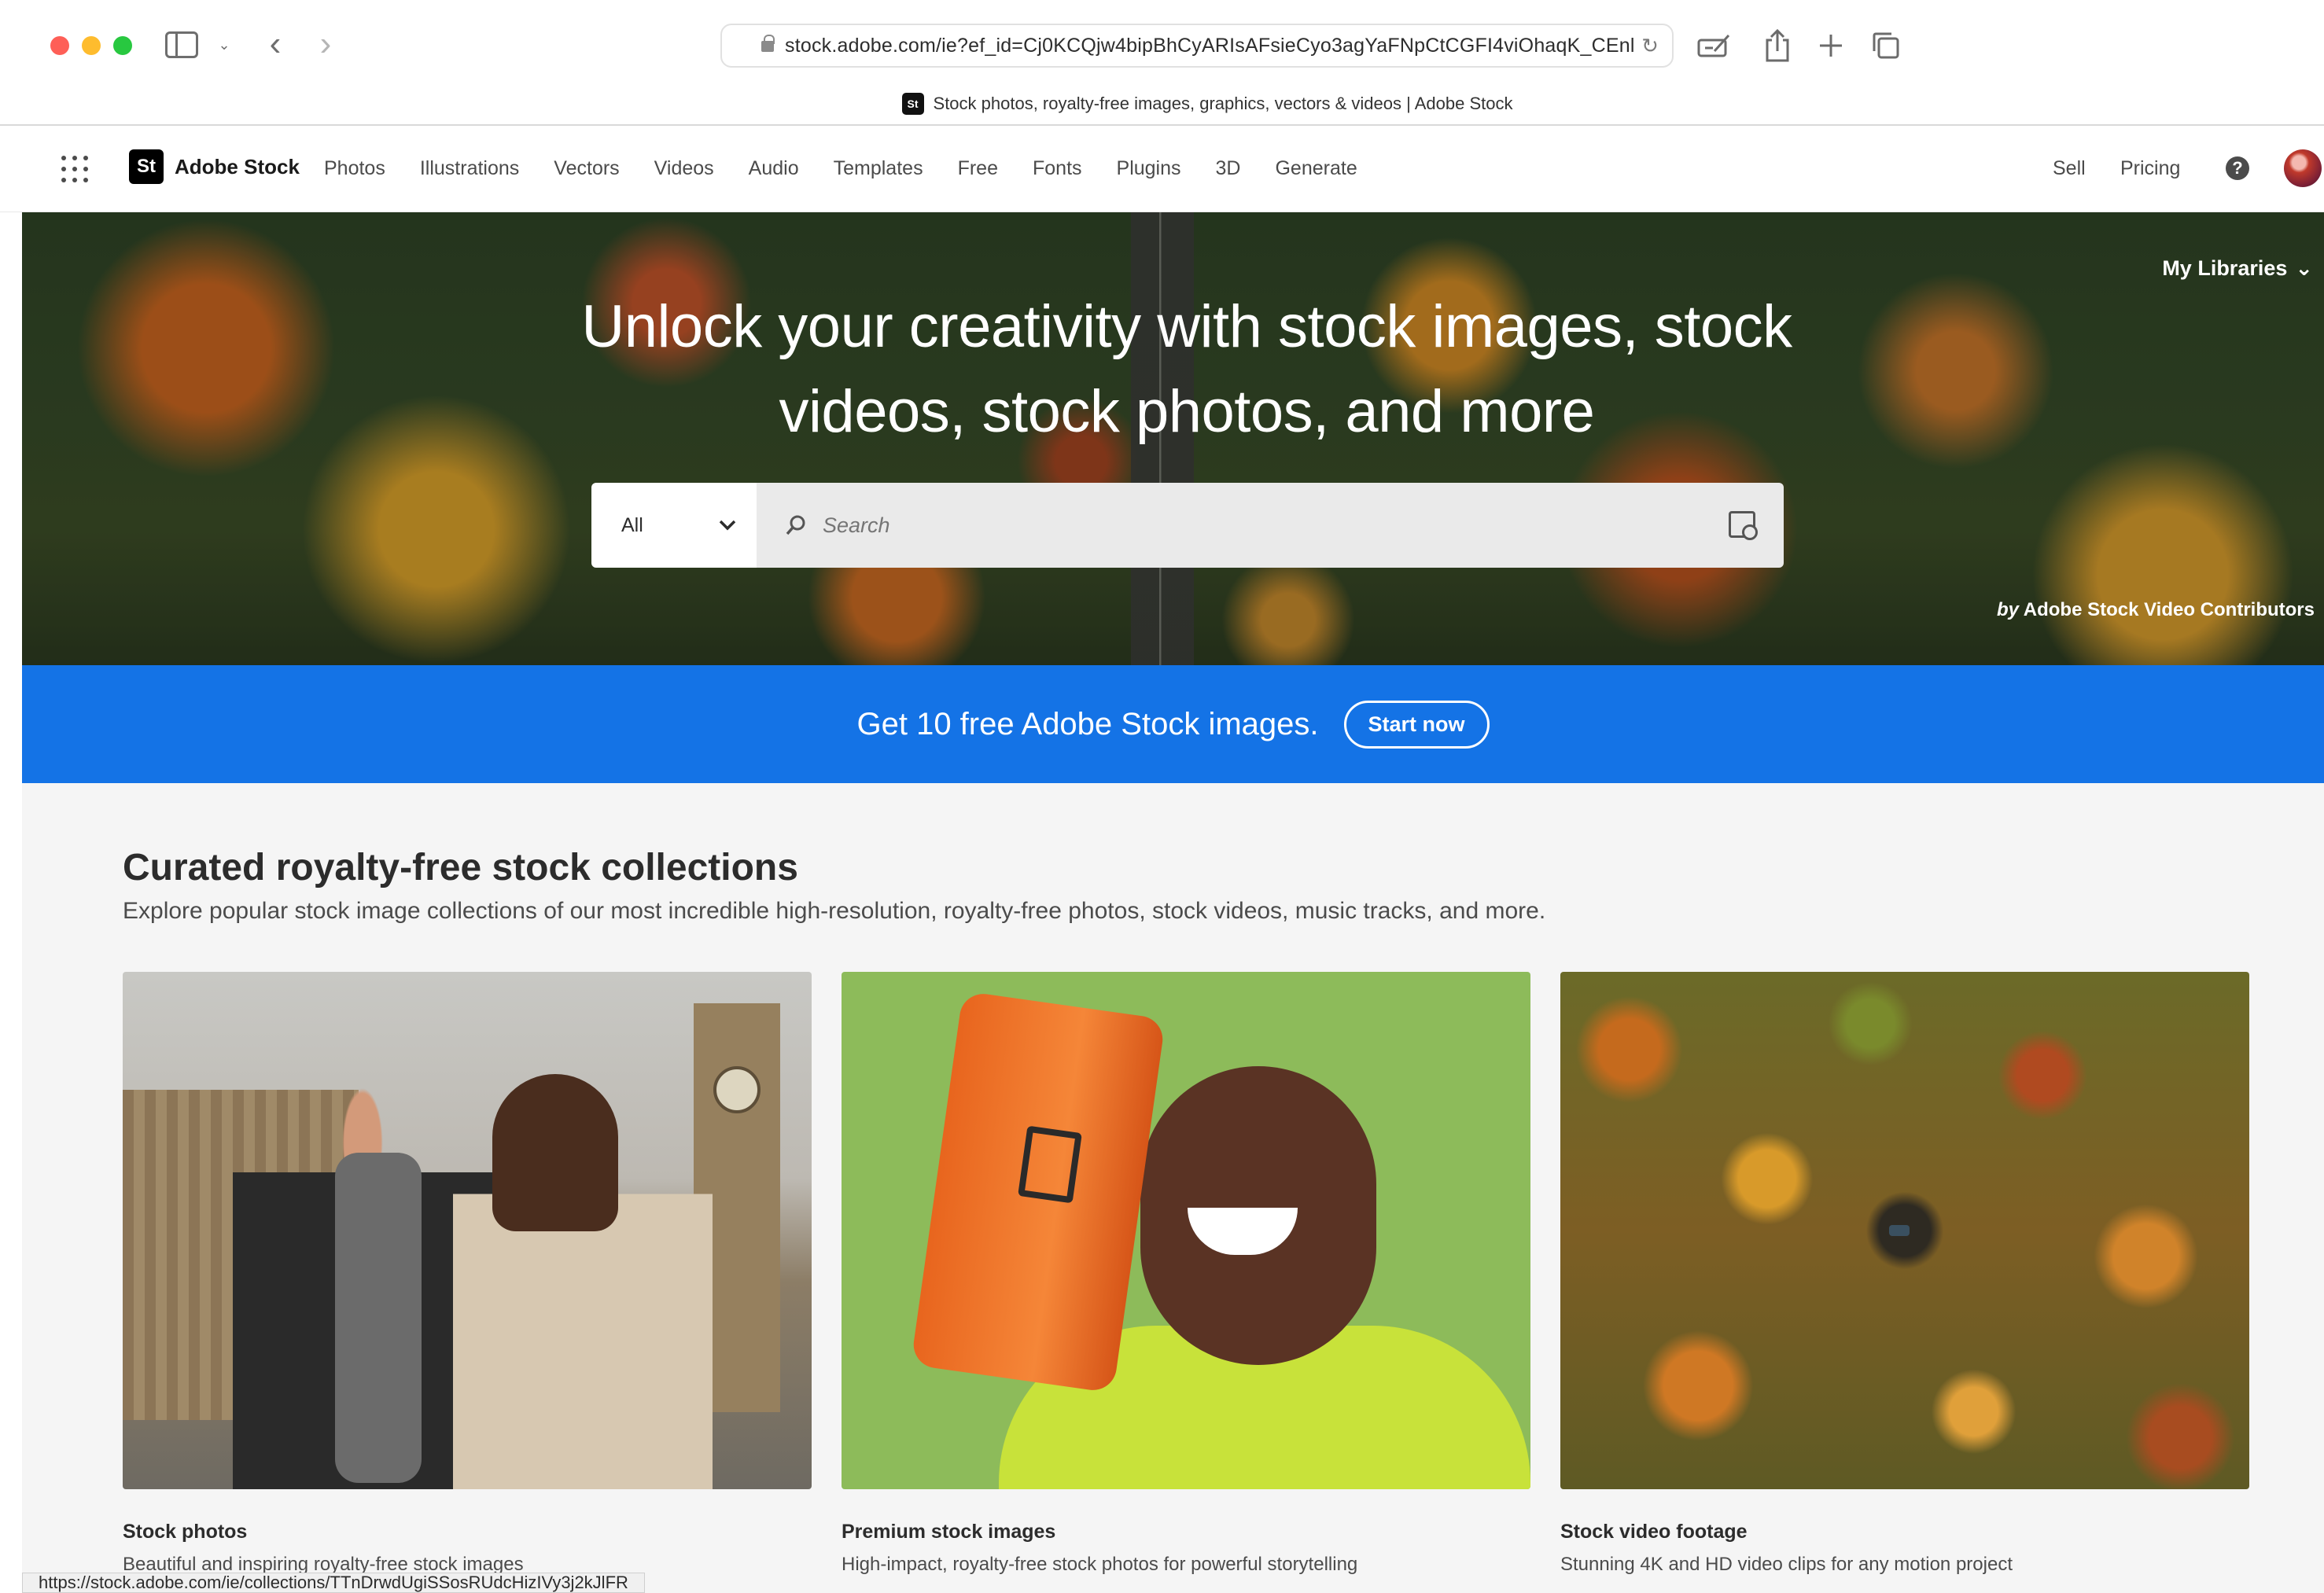 The height and width of the screenshot is (1593, 2324). Describe the element at coordinates (2225, 268) in the screenshot. I see `my-libraries-label: My Libraries` at that location.